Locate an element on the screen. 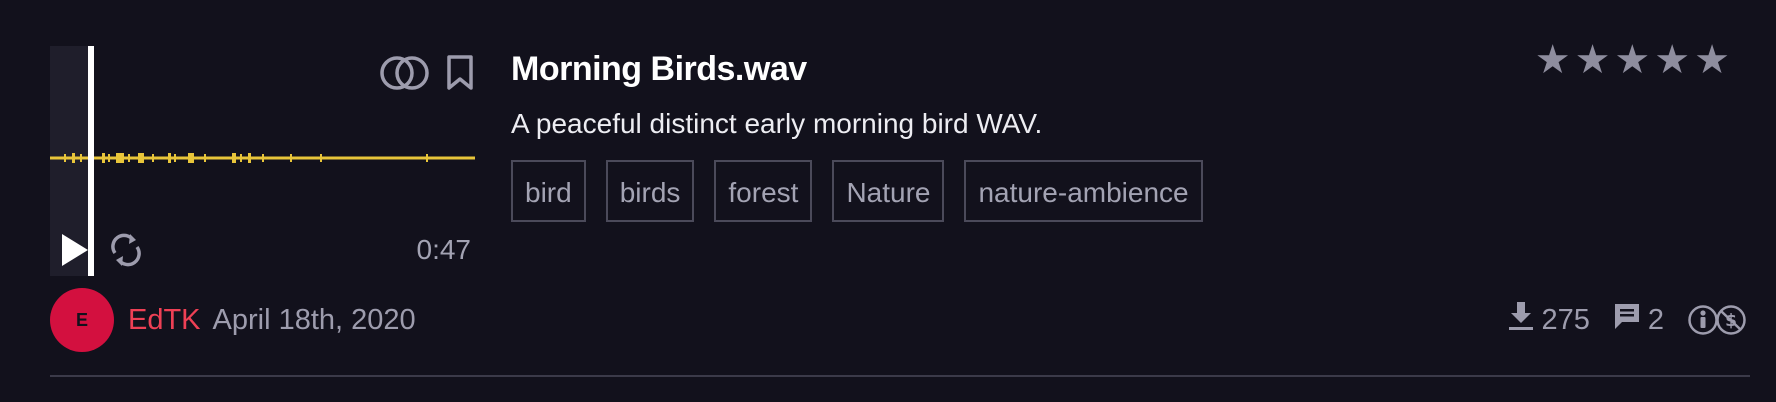 The width and height of the screenshot is (1776, 402). author-name: EdTK is located at coordinates (164, 320).